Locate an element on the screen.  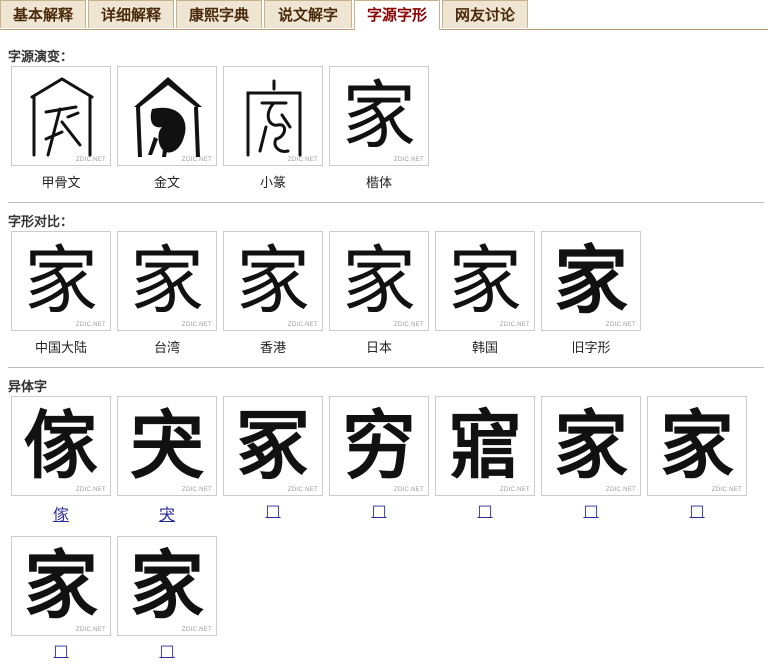
glyph-old-form: 家 is located at coordinates (591, 281).